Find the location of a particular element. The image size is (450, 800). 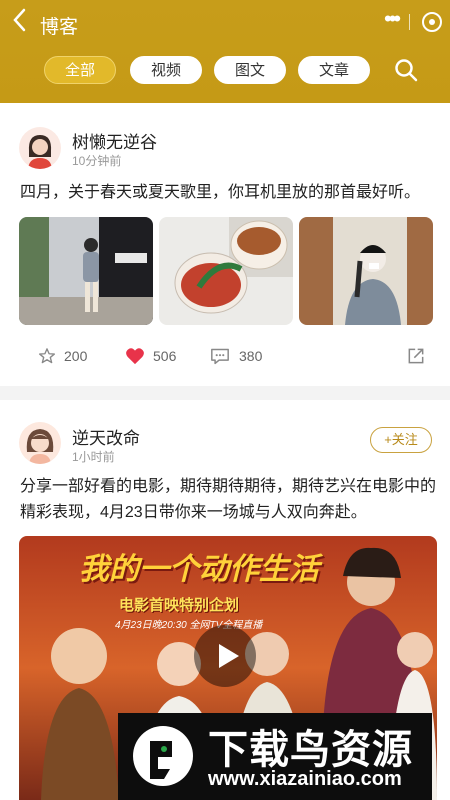

favorite-button: 200 is located at coordinates (62, 356).